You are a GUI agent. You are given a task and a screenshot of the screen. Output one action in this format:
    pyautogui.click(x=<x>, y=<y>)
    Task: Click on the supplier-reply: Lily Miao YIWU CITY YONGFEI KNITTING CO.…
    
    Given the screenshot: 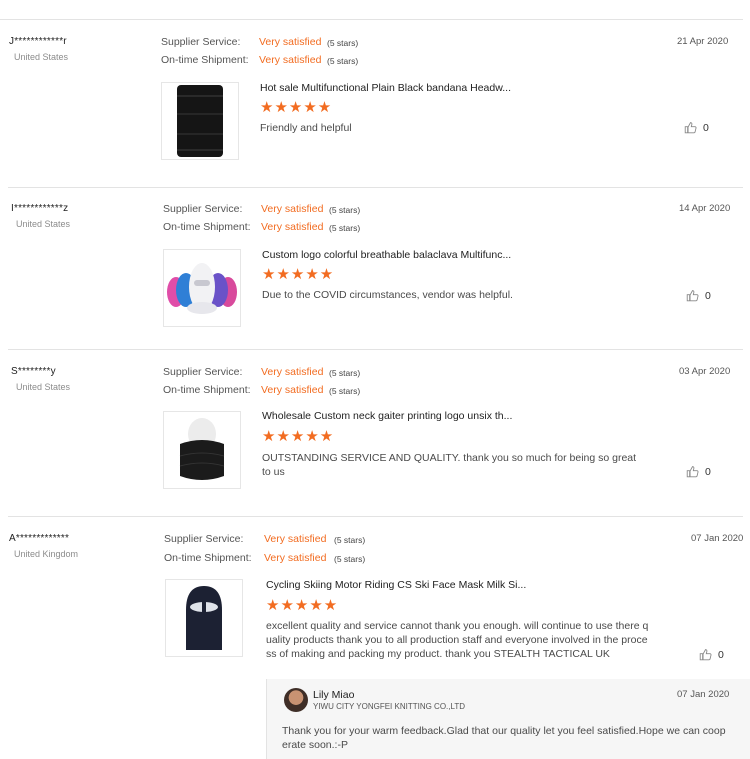 What is the action you would take?
    pyautogui.click(x=508, y=719)
    